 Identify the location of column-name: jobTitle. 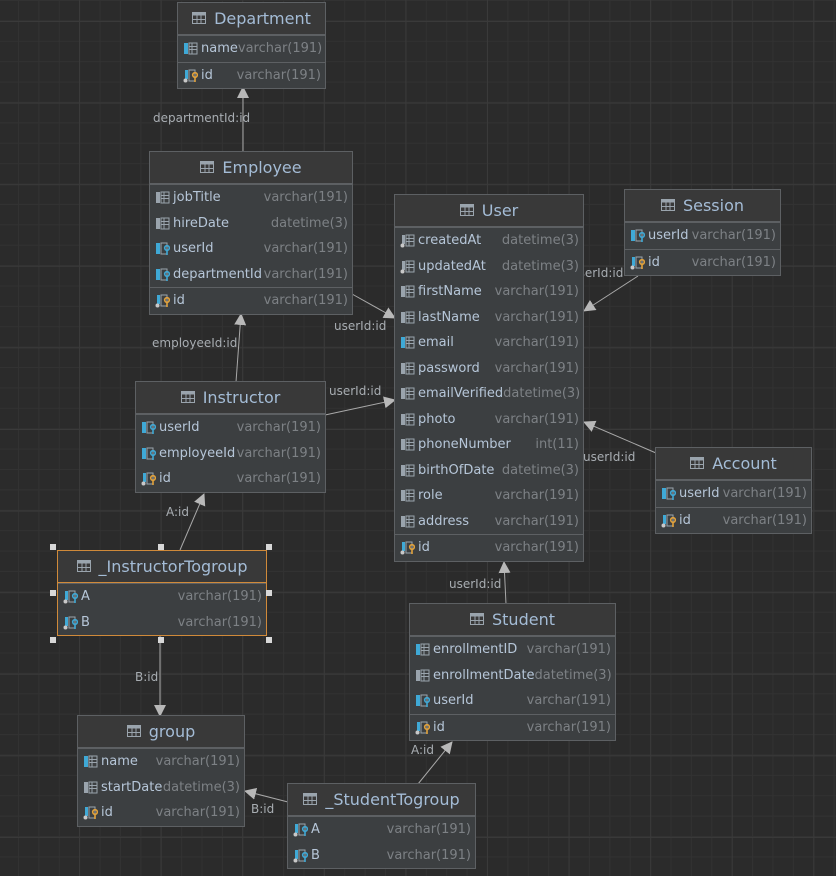
(197, 198).